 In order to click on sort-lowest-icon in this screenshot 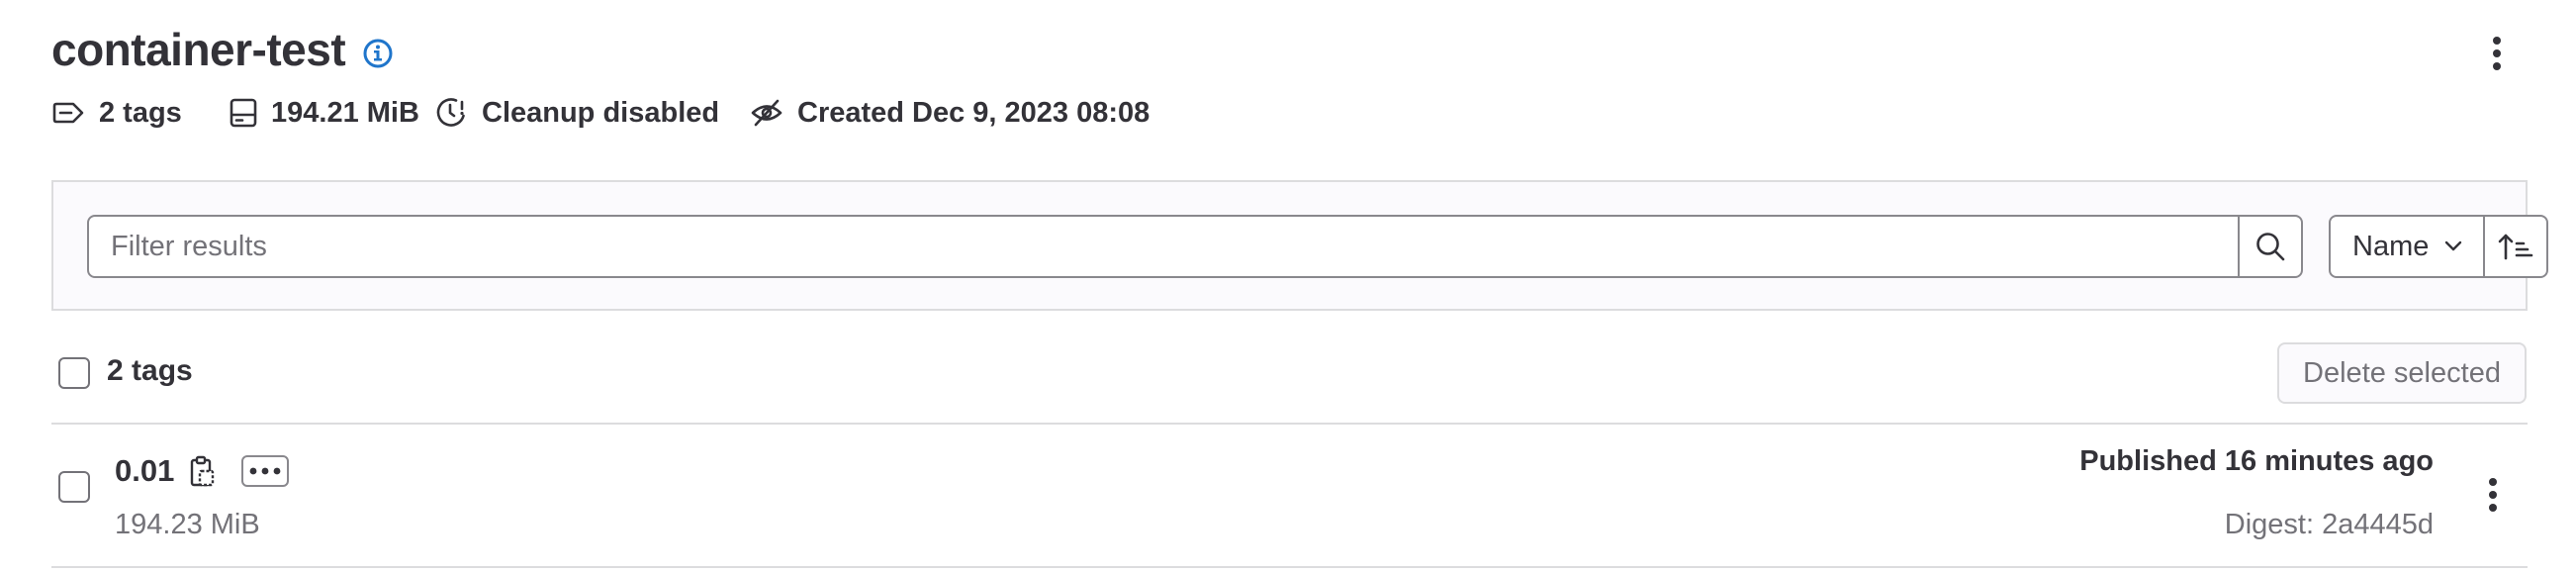, I will do `click(2515, 247)`.